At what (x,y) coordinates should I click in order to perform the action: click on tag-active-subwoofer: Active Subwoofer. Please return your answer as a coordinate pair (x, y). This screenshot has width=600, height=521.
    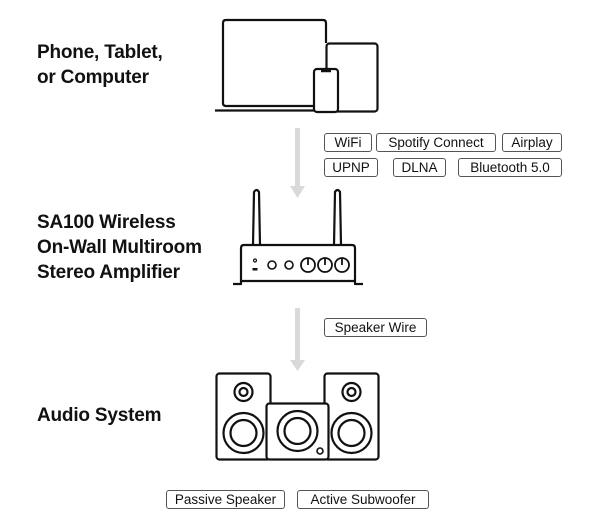
    Looking at the image, I should click on (363, 499).